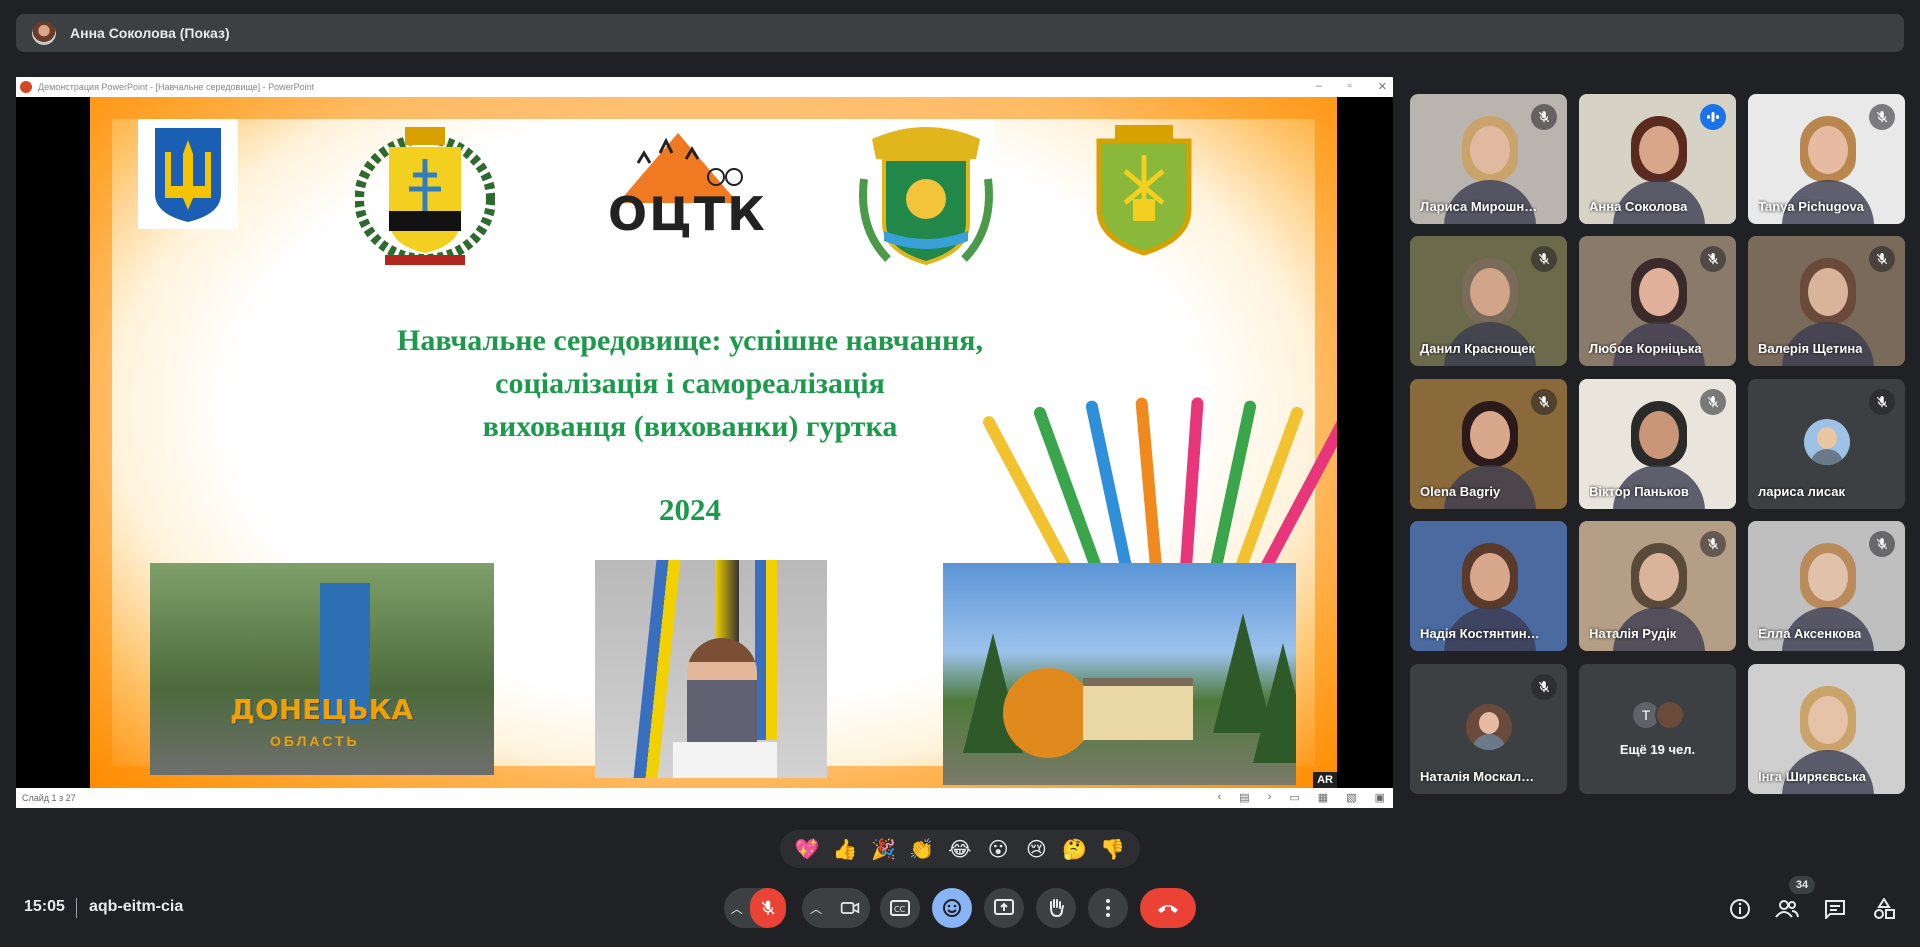  Describe the element at coordinates (26, 87) in the screenshot. I see `powerpoint-icon` at that location.